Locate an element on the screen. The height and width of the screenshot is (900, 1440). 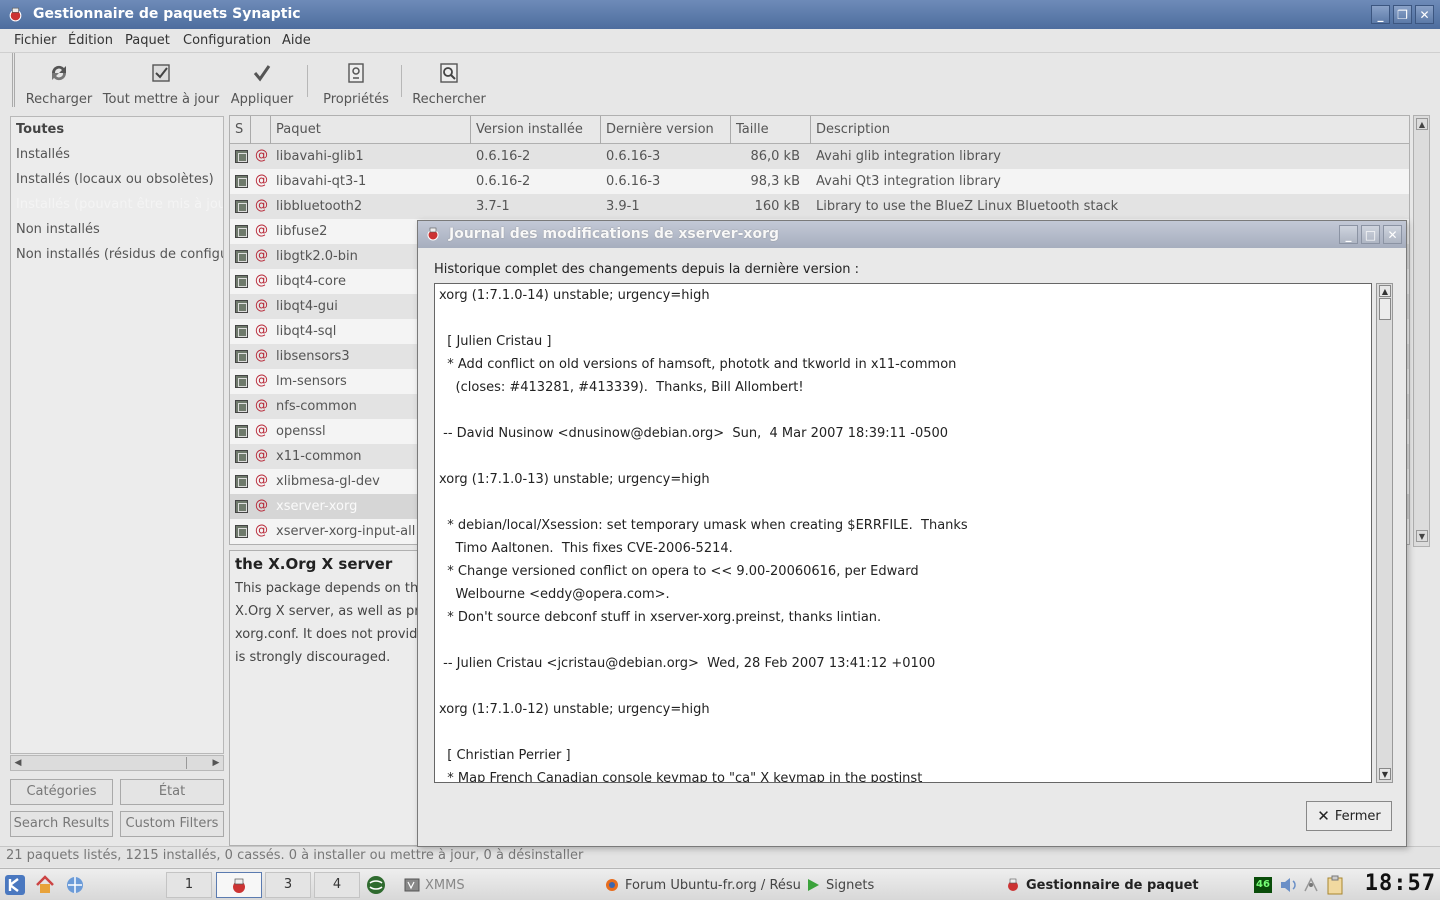
task-forum: Forum Ubuntu-fr.org / Résu is located at coordinates (702, 884).